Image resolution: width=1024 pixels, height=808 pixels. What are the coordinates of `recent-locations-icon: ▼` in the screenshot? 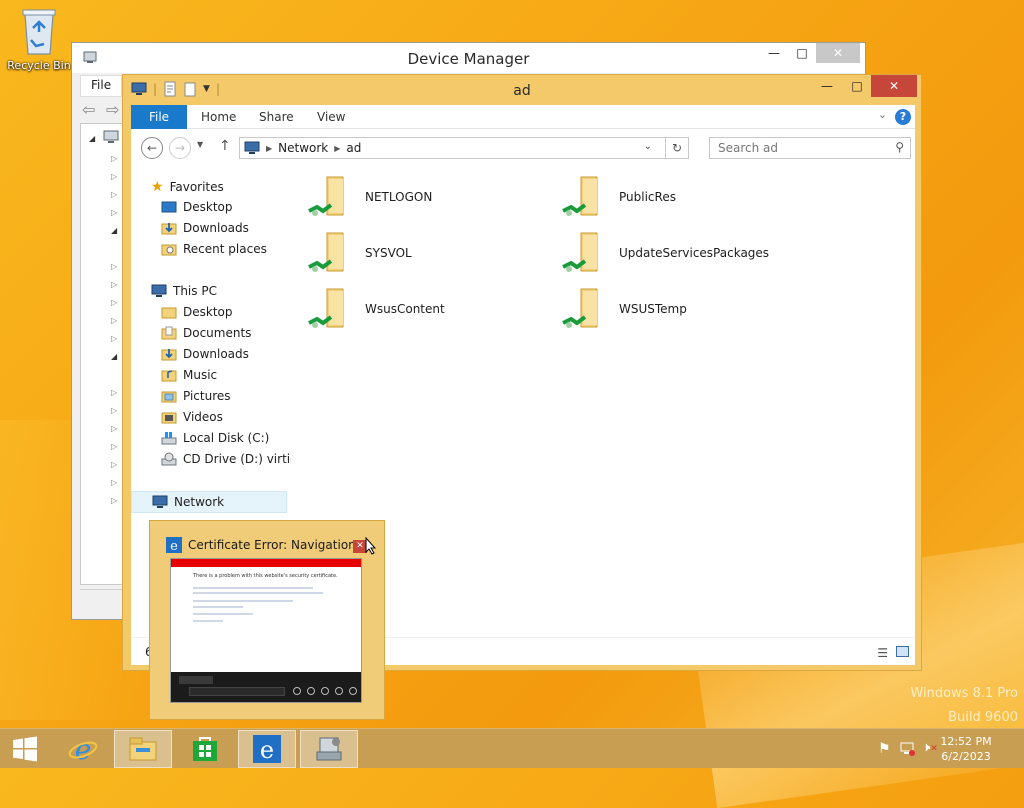 It's located at (200, 144).